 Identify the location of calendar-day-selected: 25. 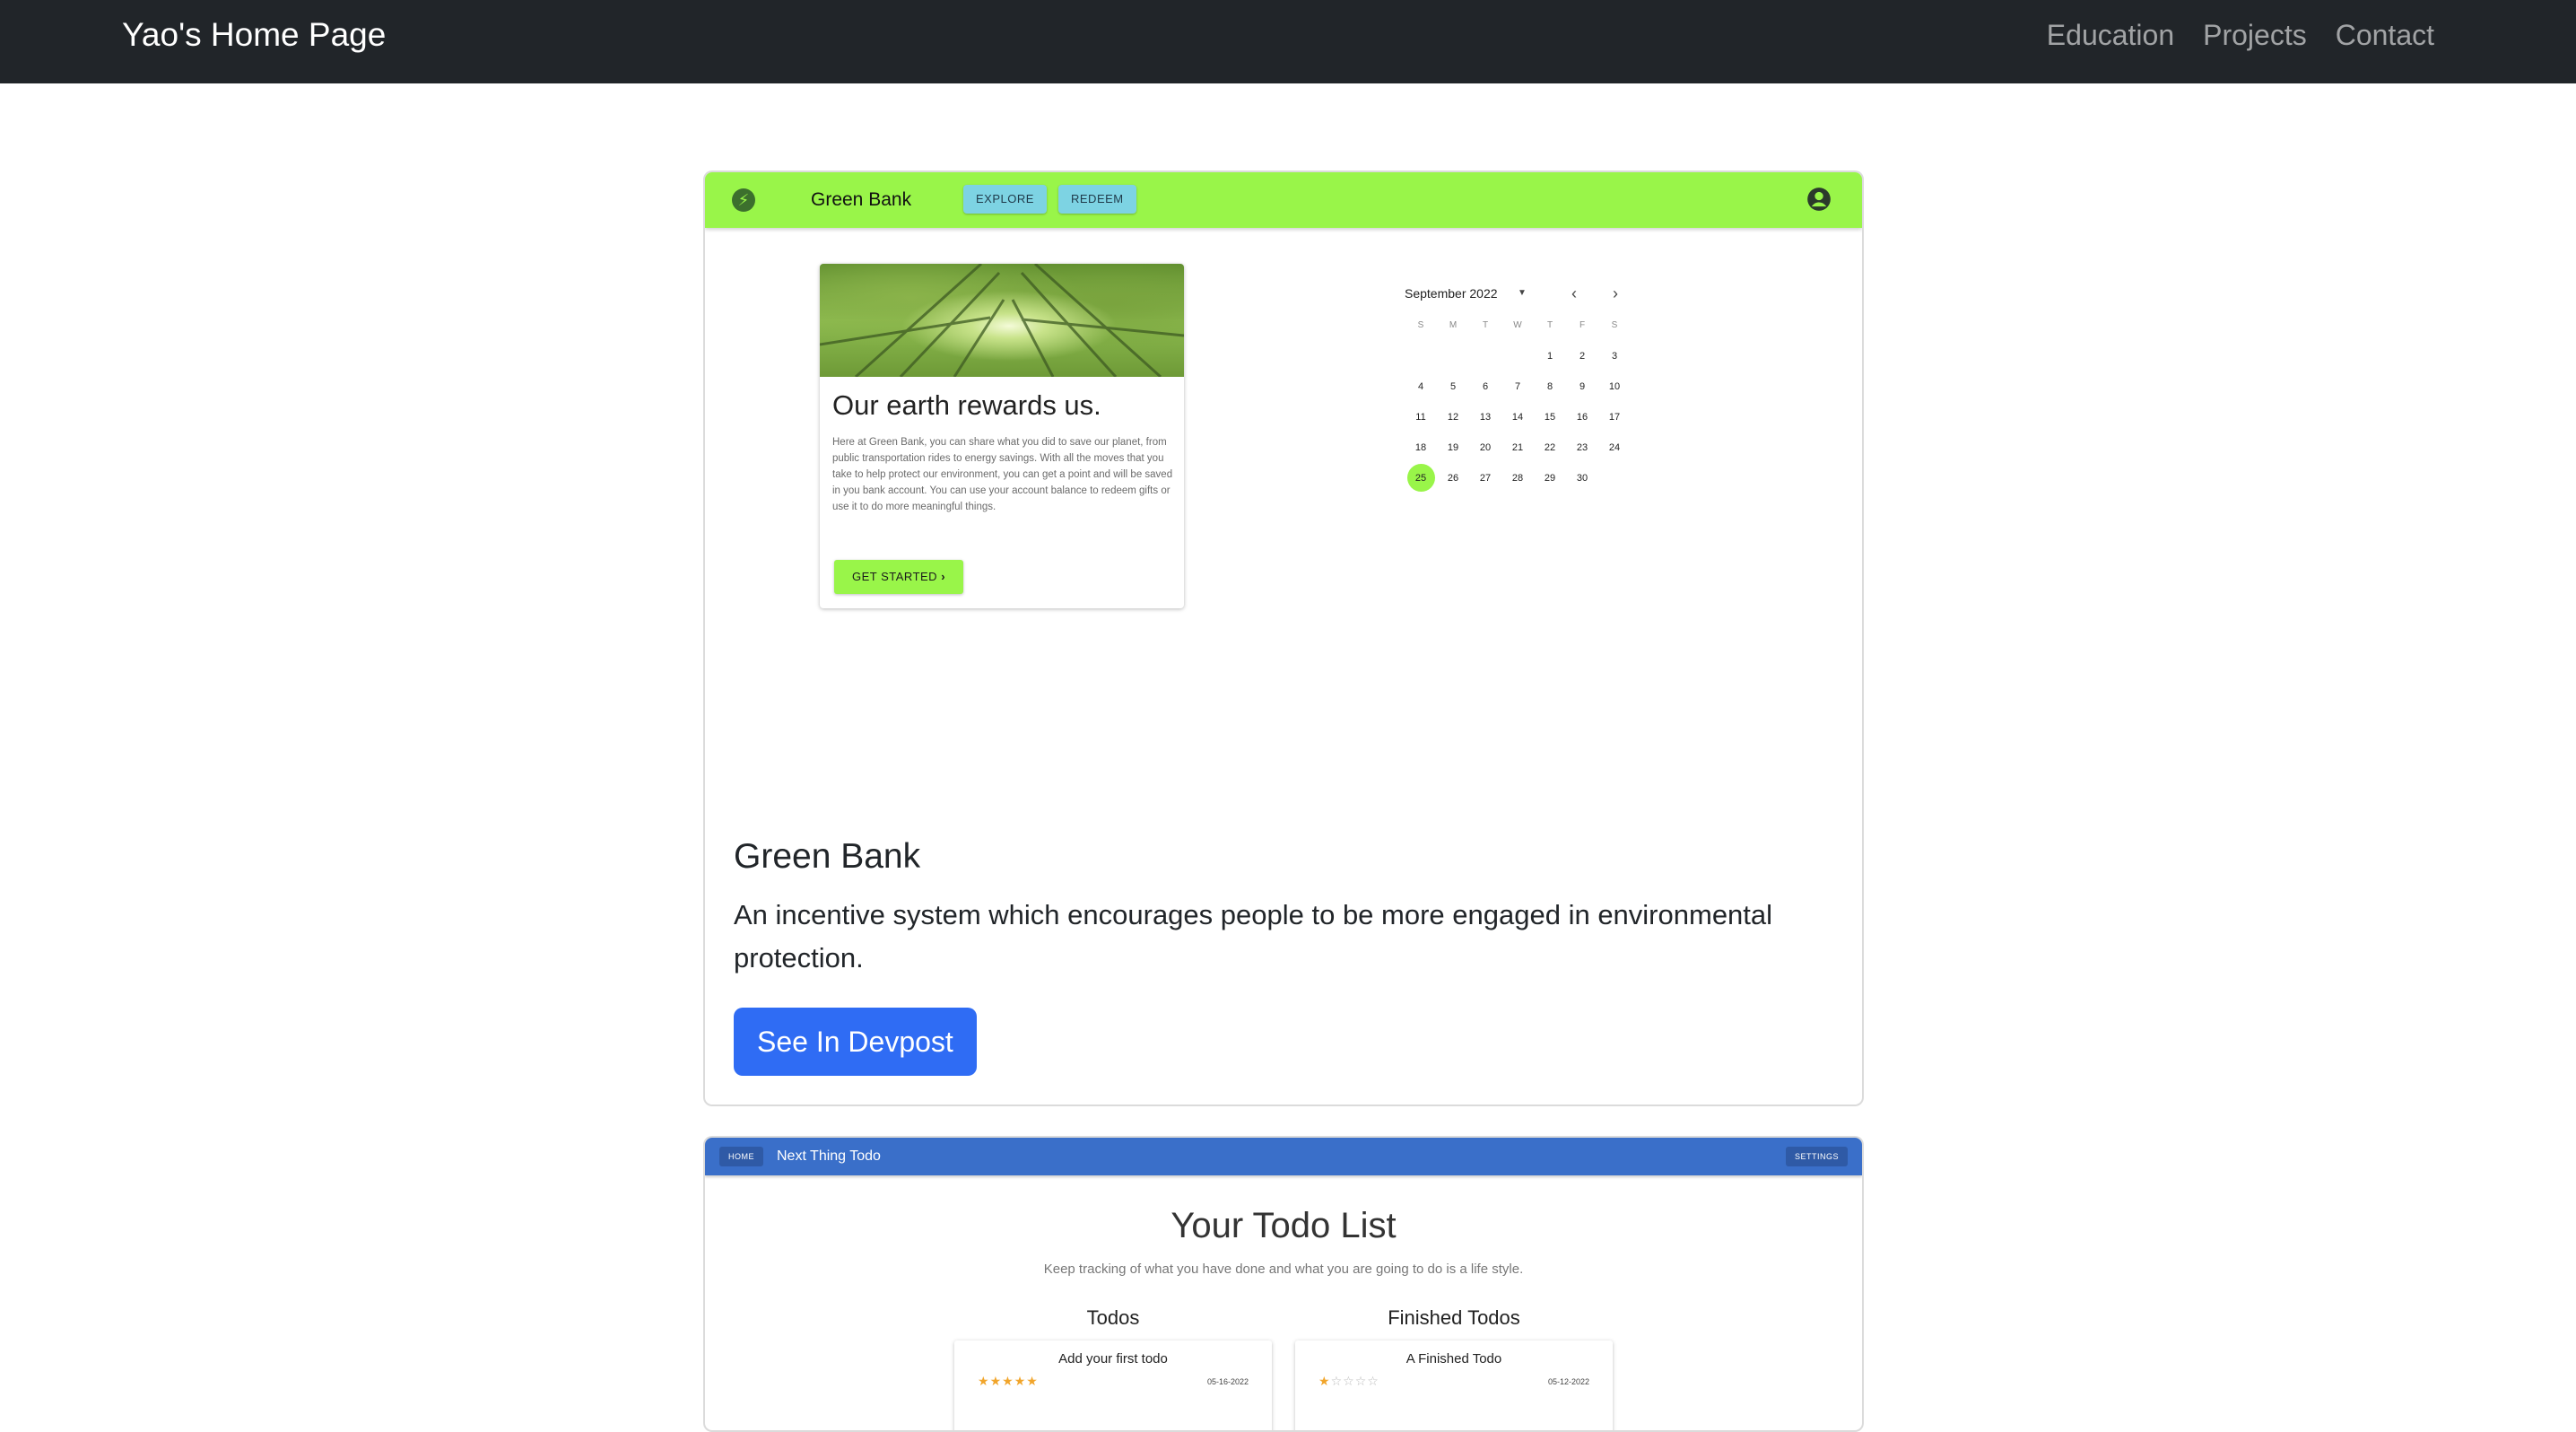
(1421, 478).